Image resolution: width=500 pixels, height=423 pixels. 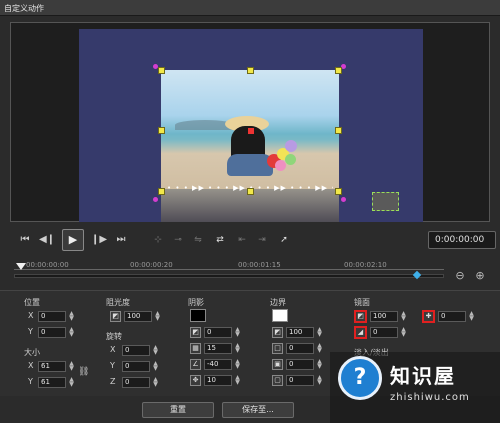 I want to click on rotation-label: 旋转, so click(x=114, y=336).